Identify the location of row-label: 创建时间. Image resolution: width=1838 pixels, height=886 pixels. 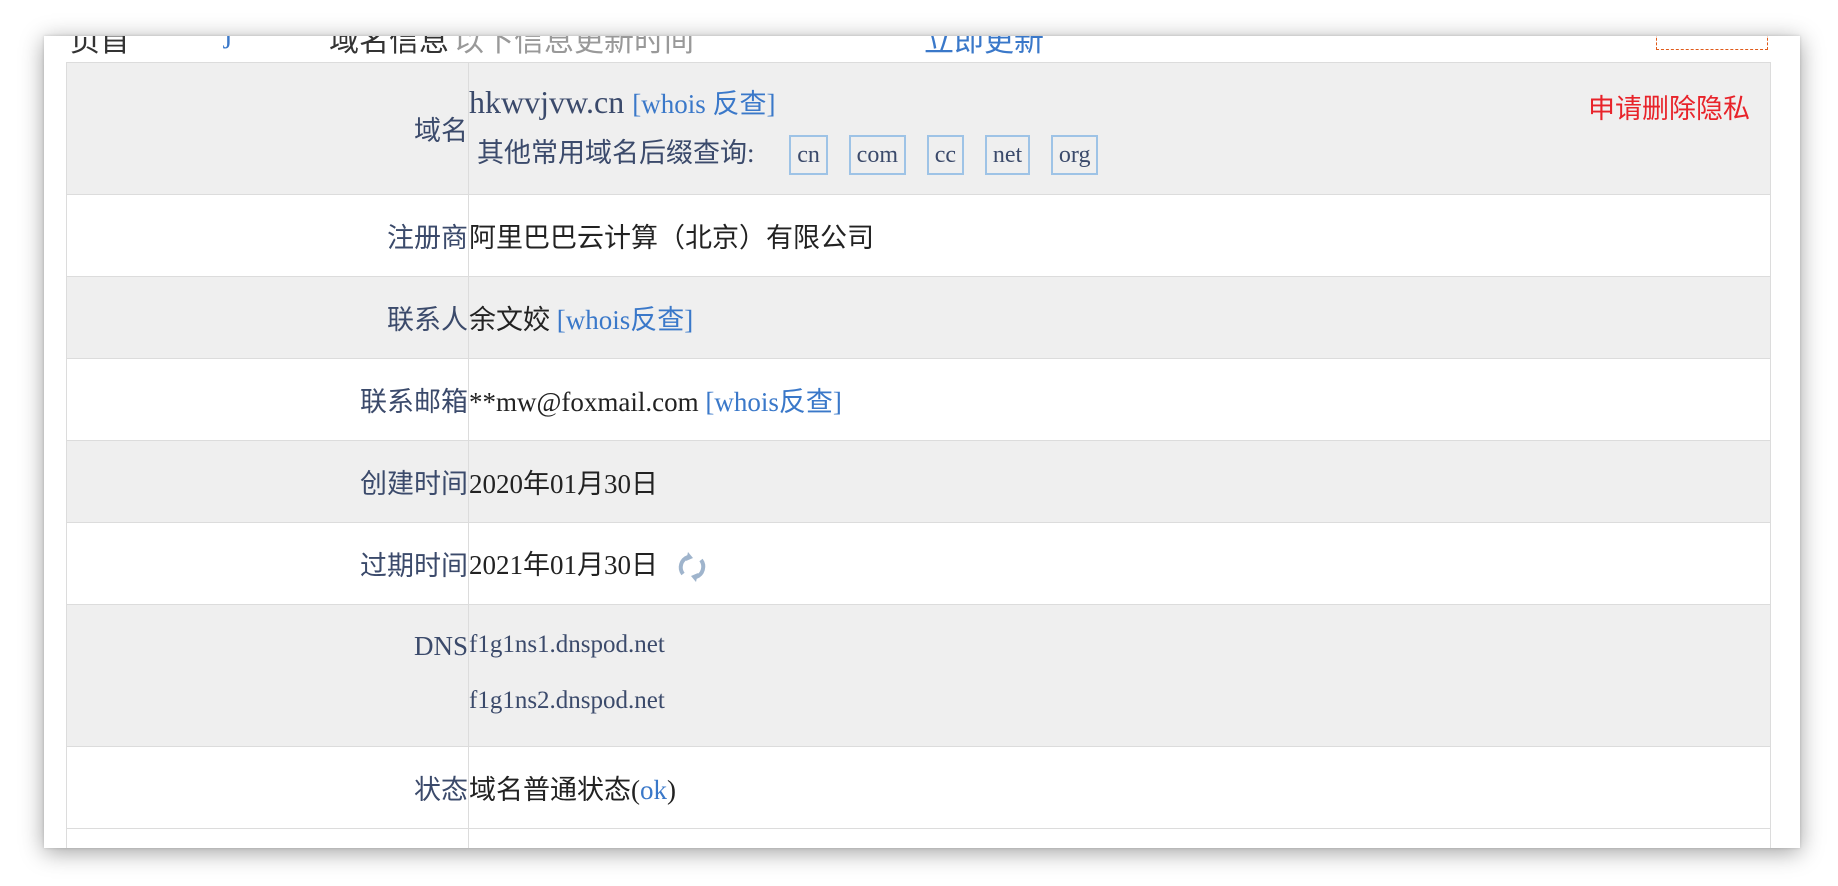
(267, 481).